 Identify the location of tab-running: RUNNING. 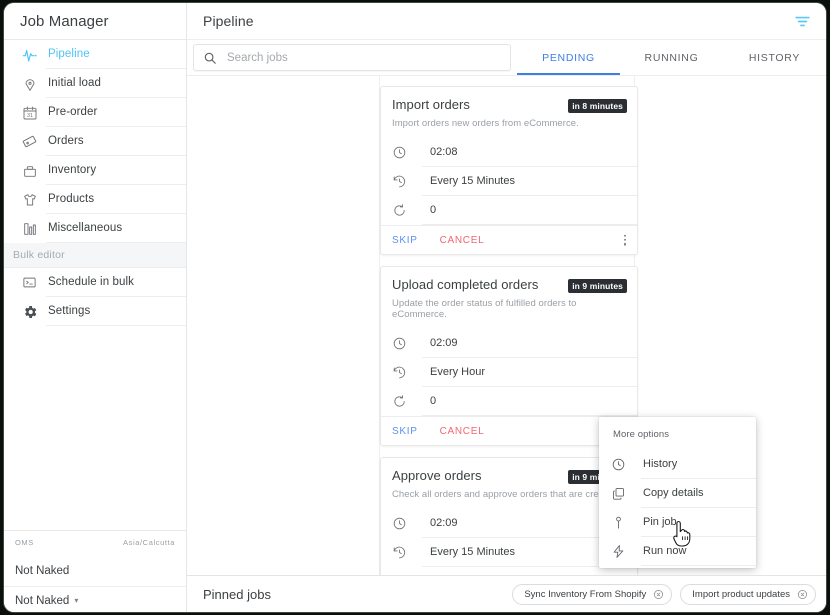
(671, 57).